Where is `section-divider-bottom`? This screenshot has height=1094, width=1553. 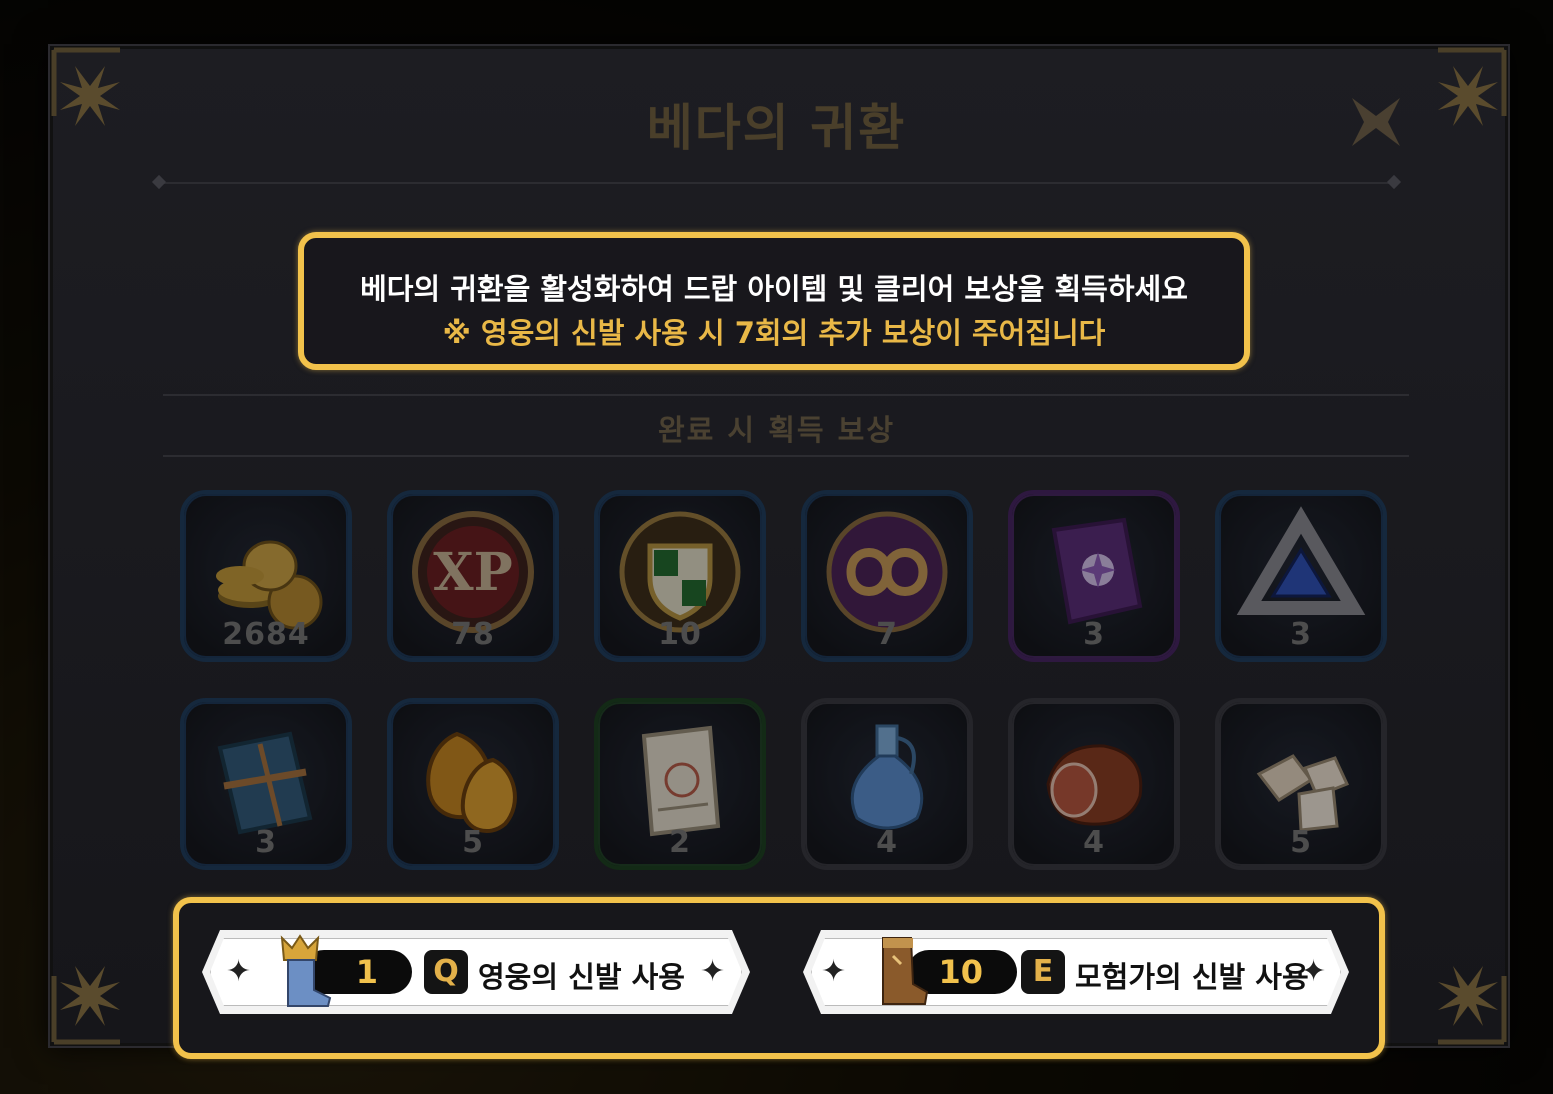
section-divider-bottom is located at coordinates (786, 456).